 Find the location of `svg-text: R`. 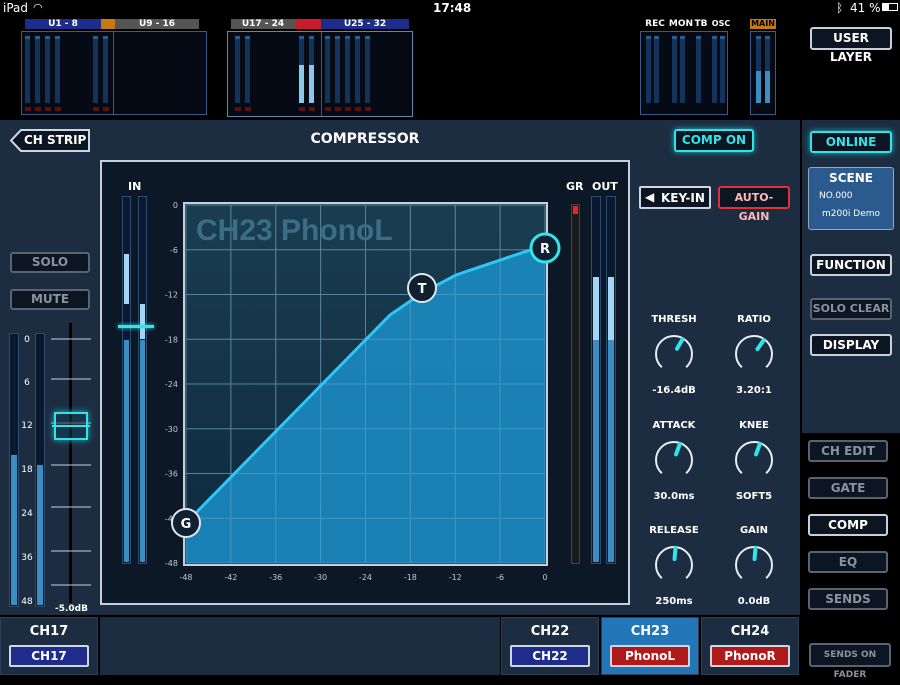

svg-text: R is located at coordinates (545, 249).